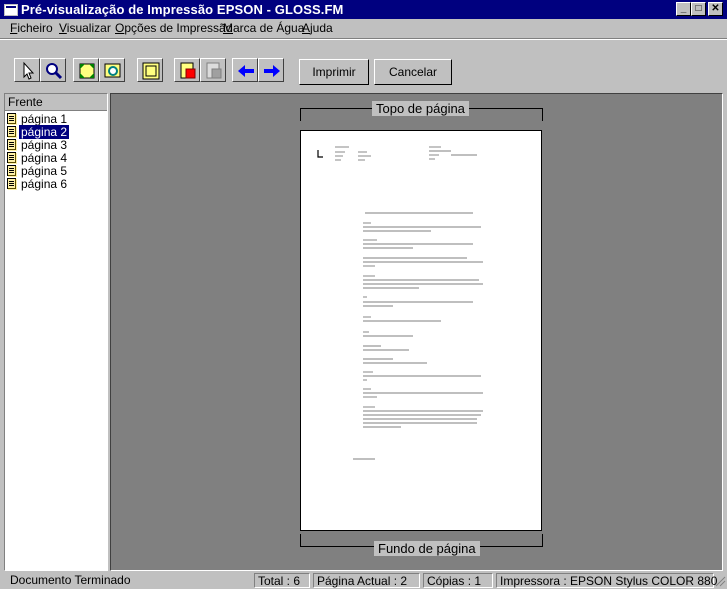 Image resolution: width=727 pixels, height=589 pixels. I want to click on fit-page-button, so click(86, 70).